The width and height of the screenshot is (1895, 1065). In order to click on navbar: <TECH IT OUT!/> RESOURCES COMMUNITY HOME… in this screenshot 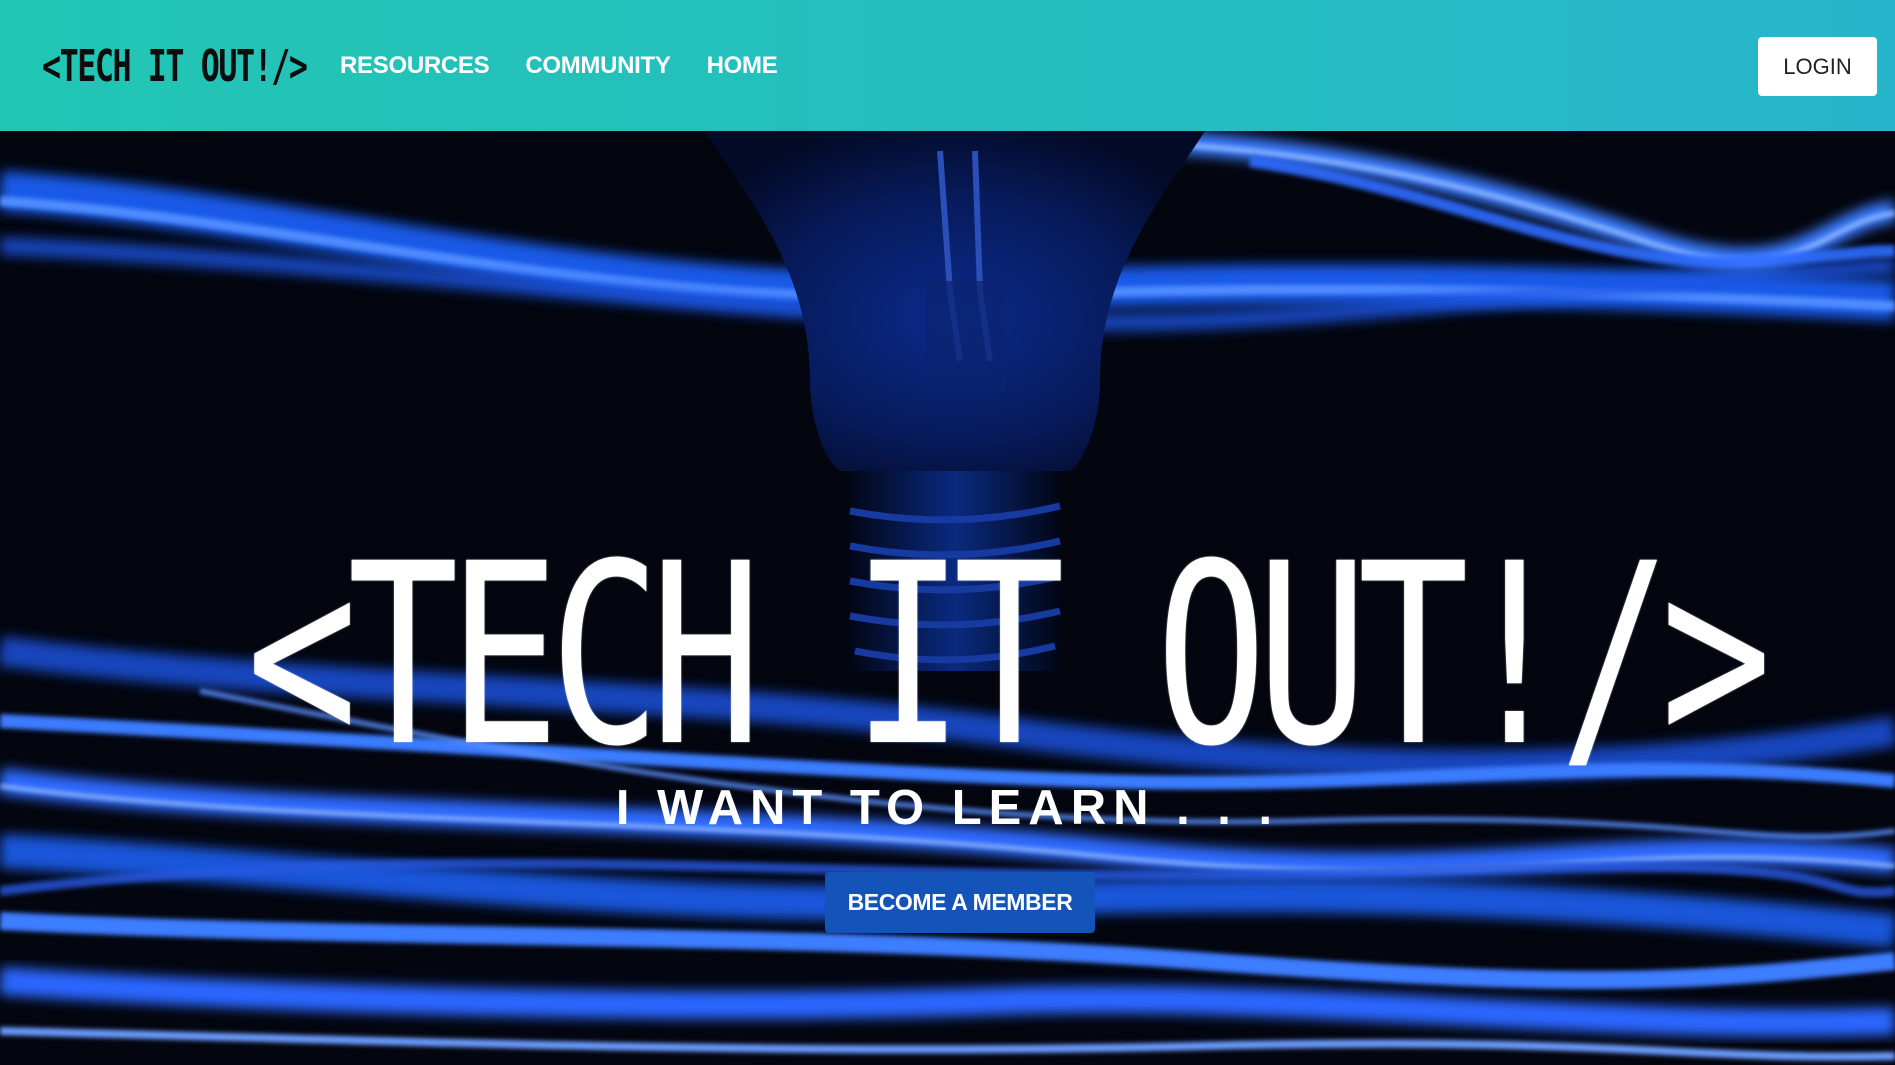, I will do `click(947, 65)`.